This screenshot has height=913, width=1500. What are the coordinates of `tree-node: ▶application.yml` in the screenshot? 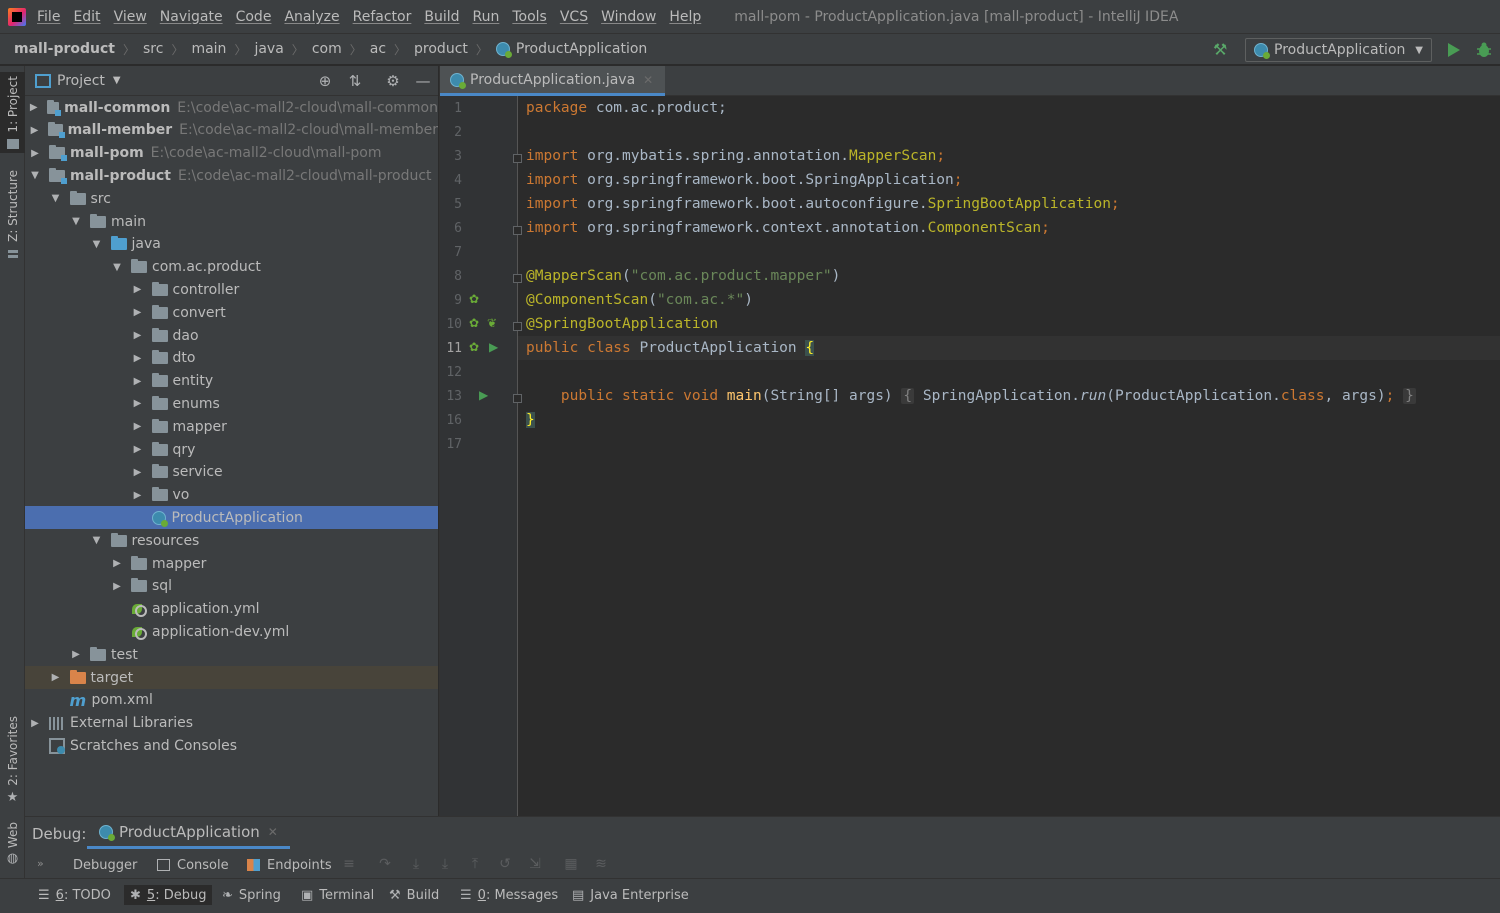 It's located at (231, 609).